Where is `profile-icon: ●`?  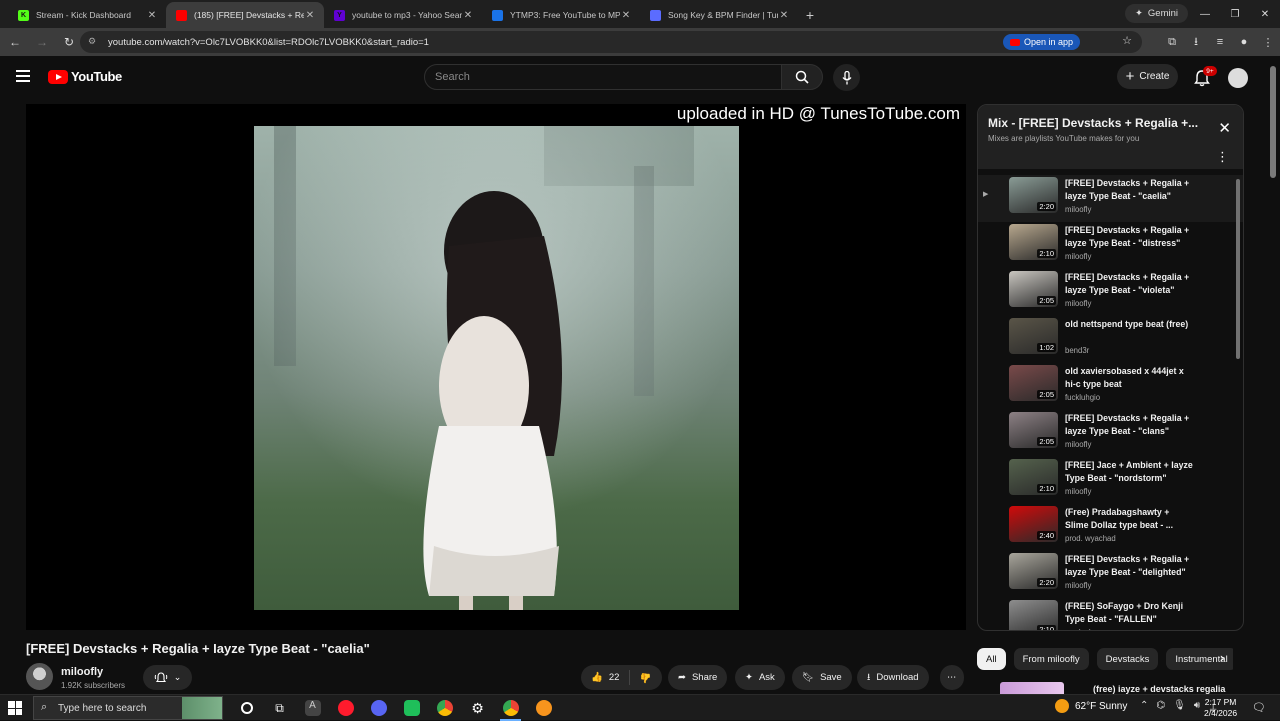
profile-icon: ● is located at coordinates (1244, 42).